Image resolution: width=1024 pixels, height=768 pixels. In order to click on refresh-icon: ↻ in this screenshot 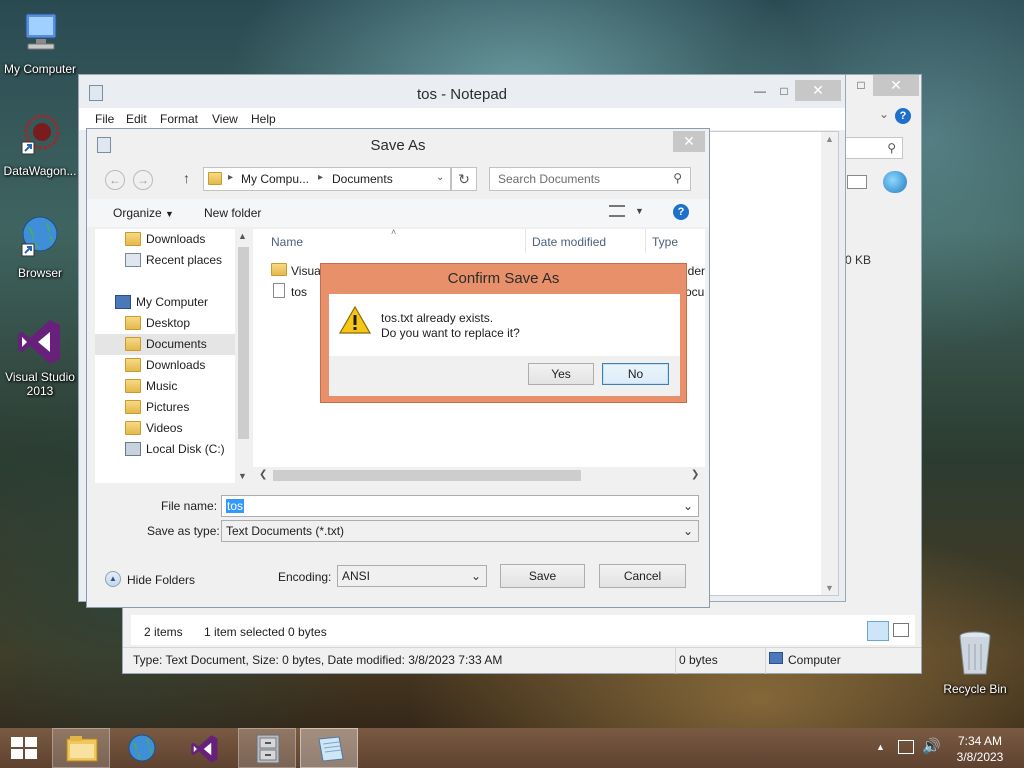, I will do `click(464, 179)`.